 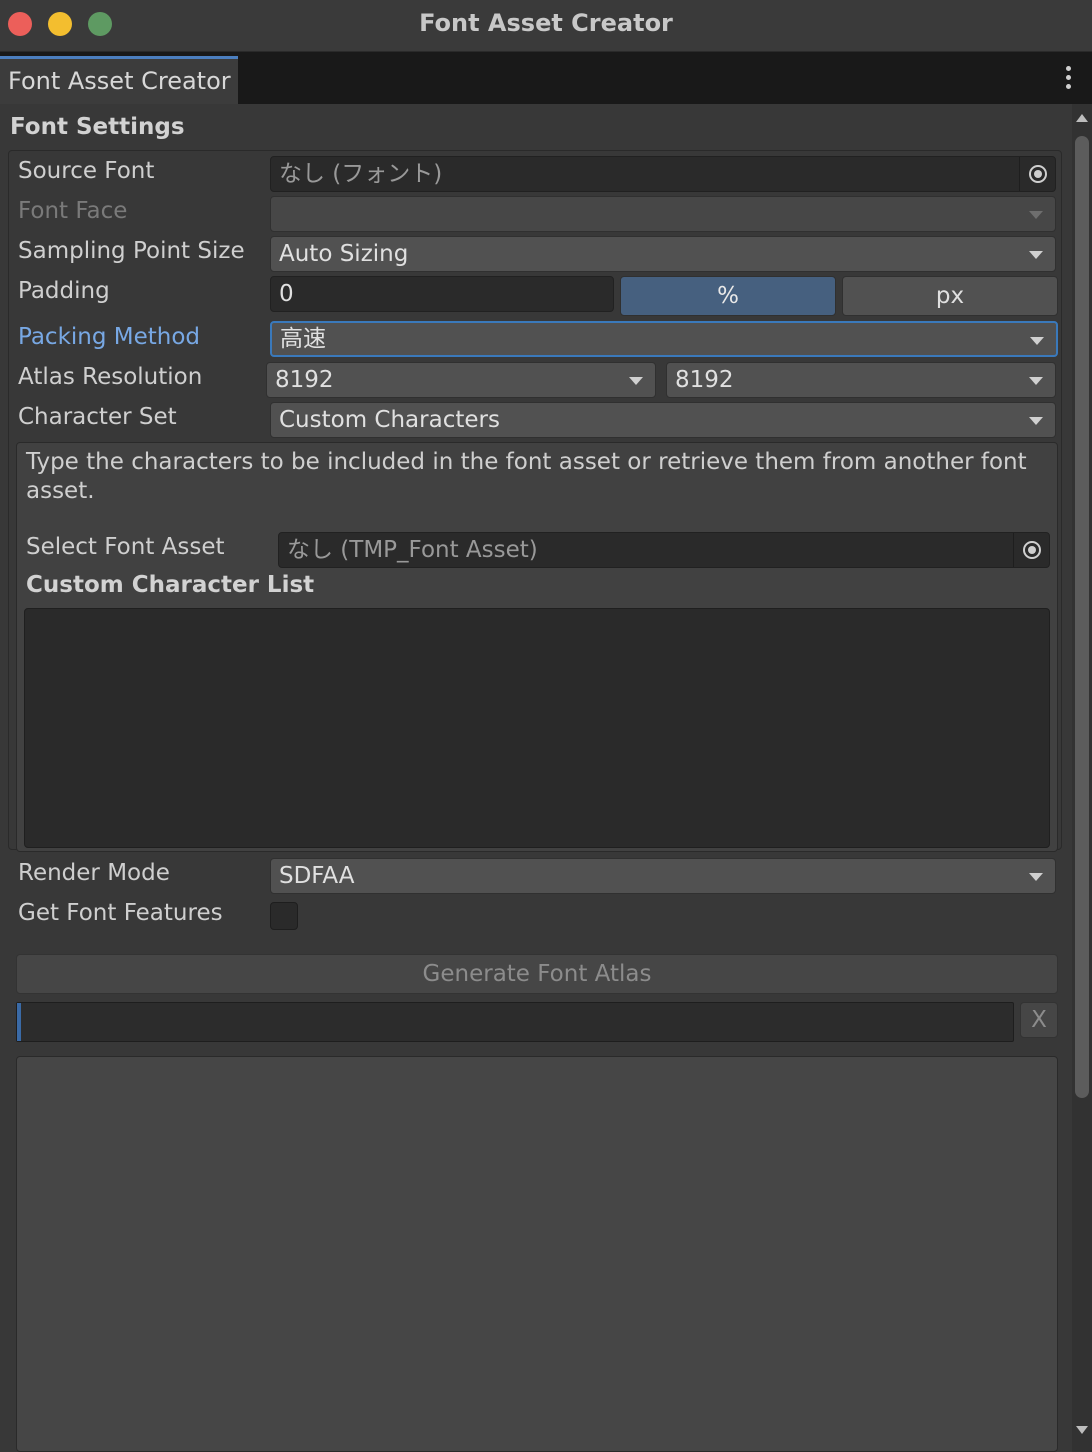 I want to click on progress-bar, so click(x=515, y=1022).